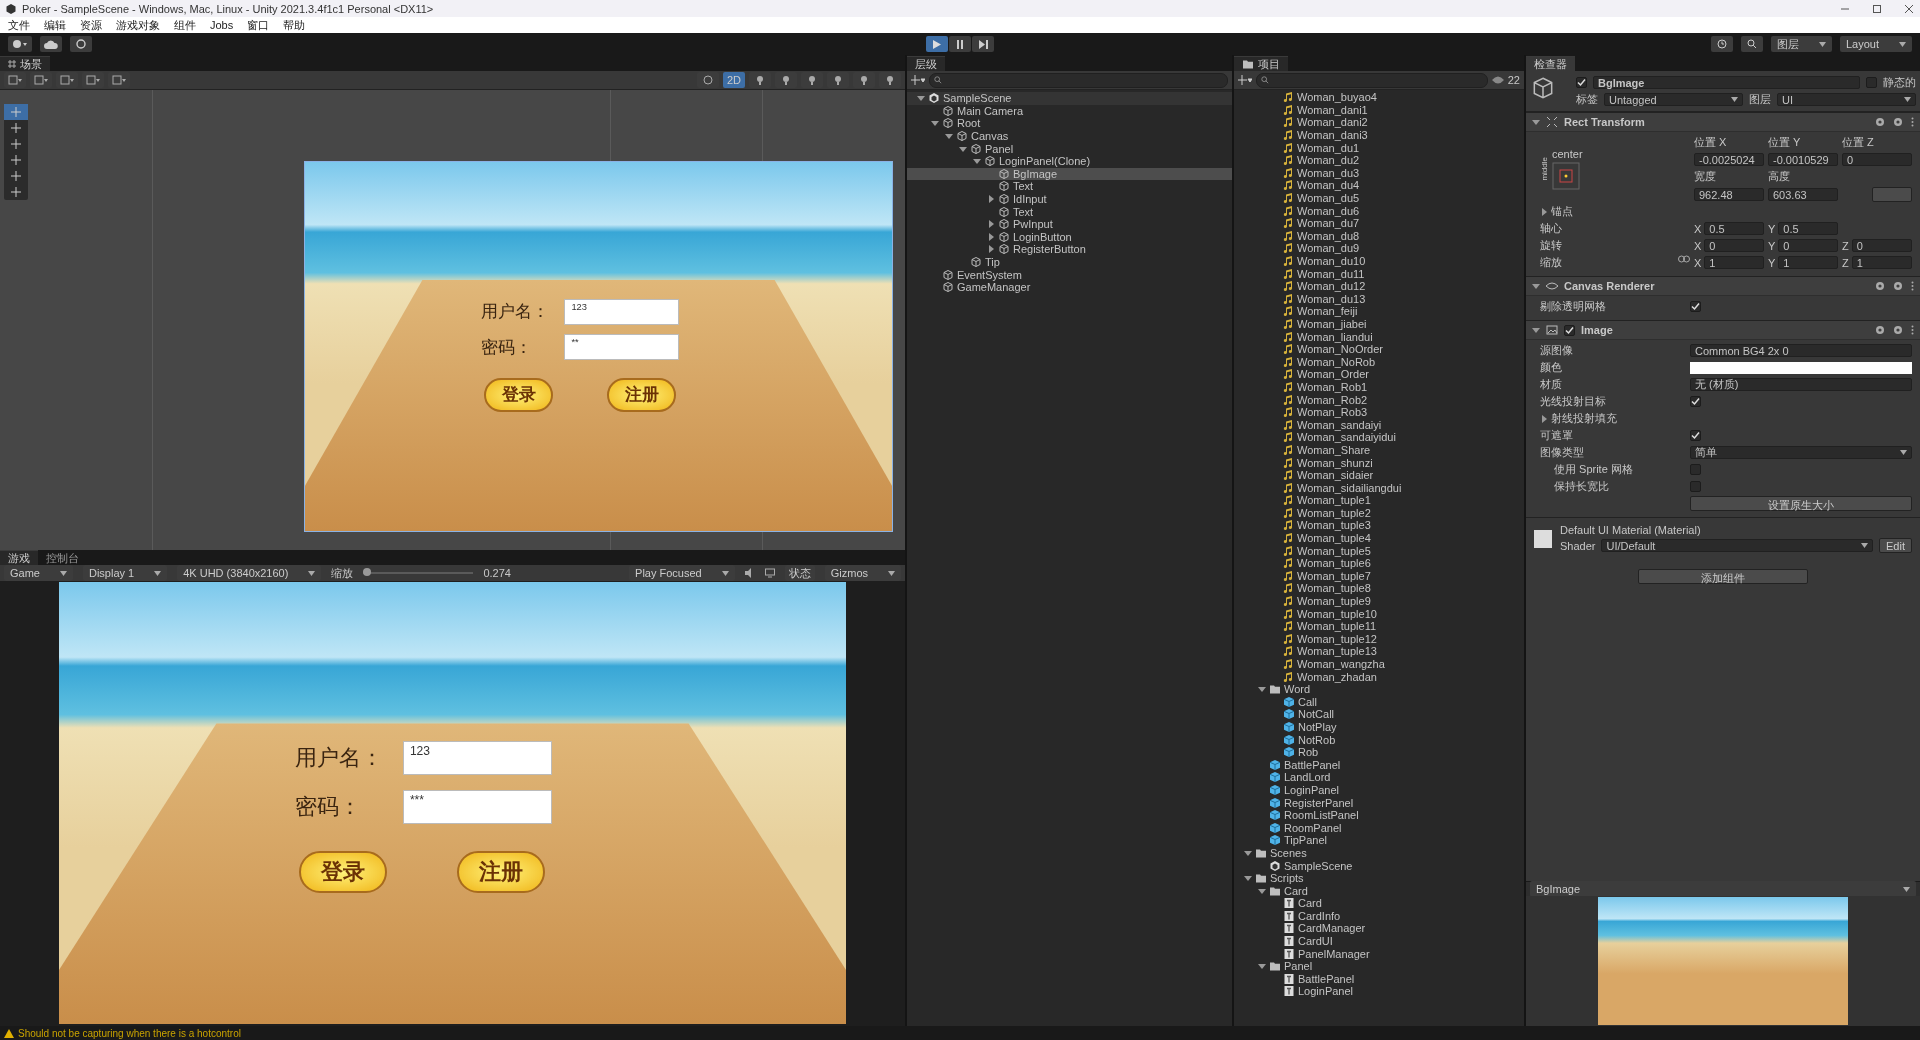  Describe the element at coordinates (20, 44) in the screenshot. I see `account-button` at that location.